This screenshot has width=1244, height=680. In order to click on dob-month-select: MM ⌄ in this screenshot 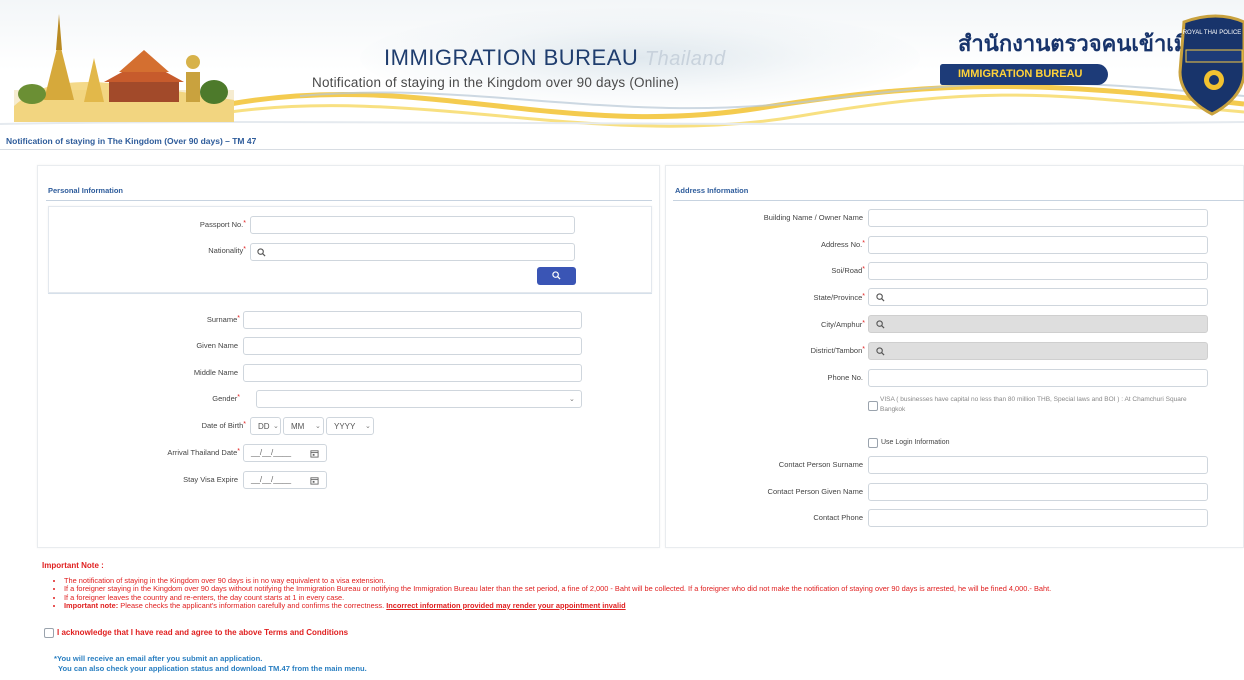, I will do `click(303, 426)`.